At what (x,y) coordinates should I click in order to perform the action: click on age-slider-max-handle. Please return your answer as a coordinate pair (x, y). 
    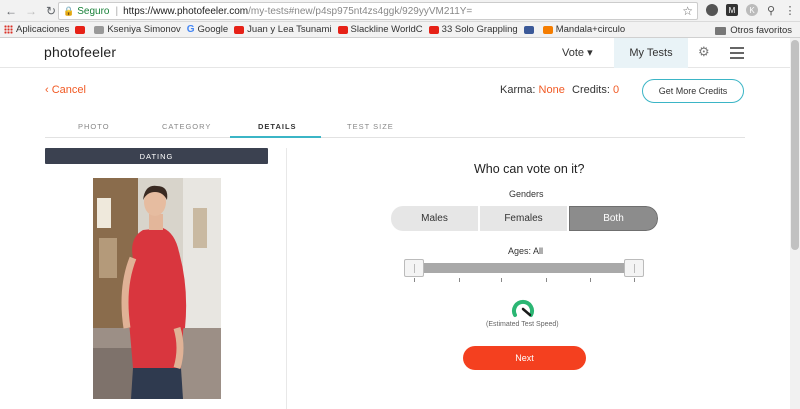
    Looking at the image, I should click on (634, 268).